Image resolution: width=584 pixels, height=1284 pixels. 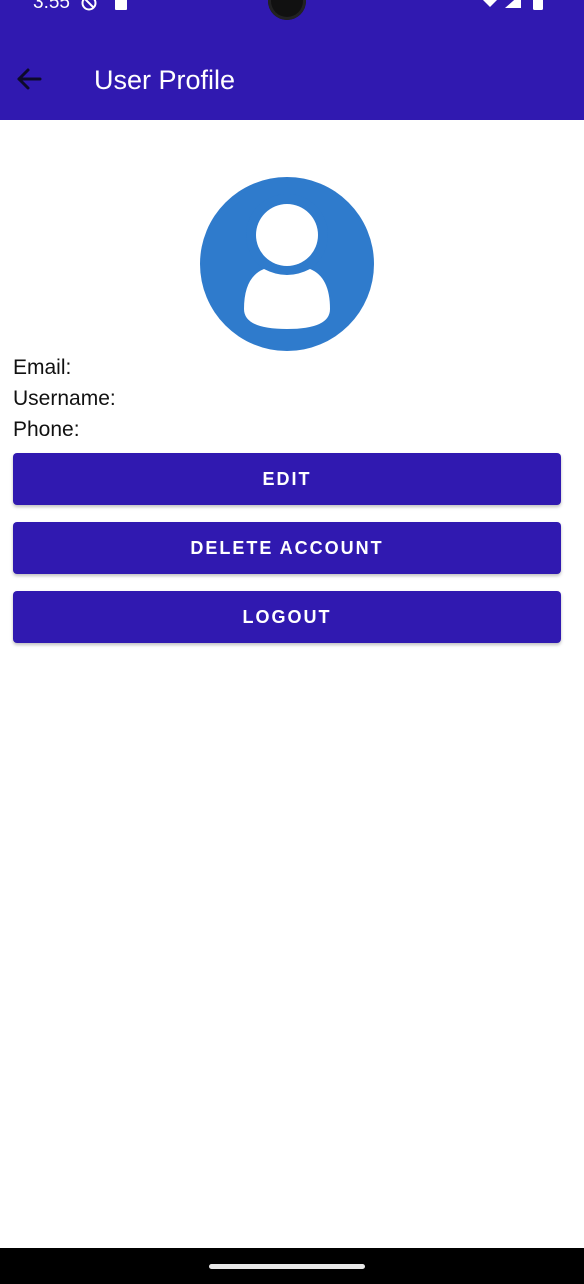 I want to click on arrow-back-icon, so click(x=29, y=79).